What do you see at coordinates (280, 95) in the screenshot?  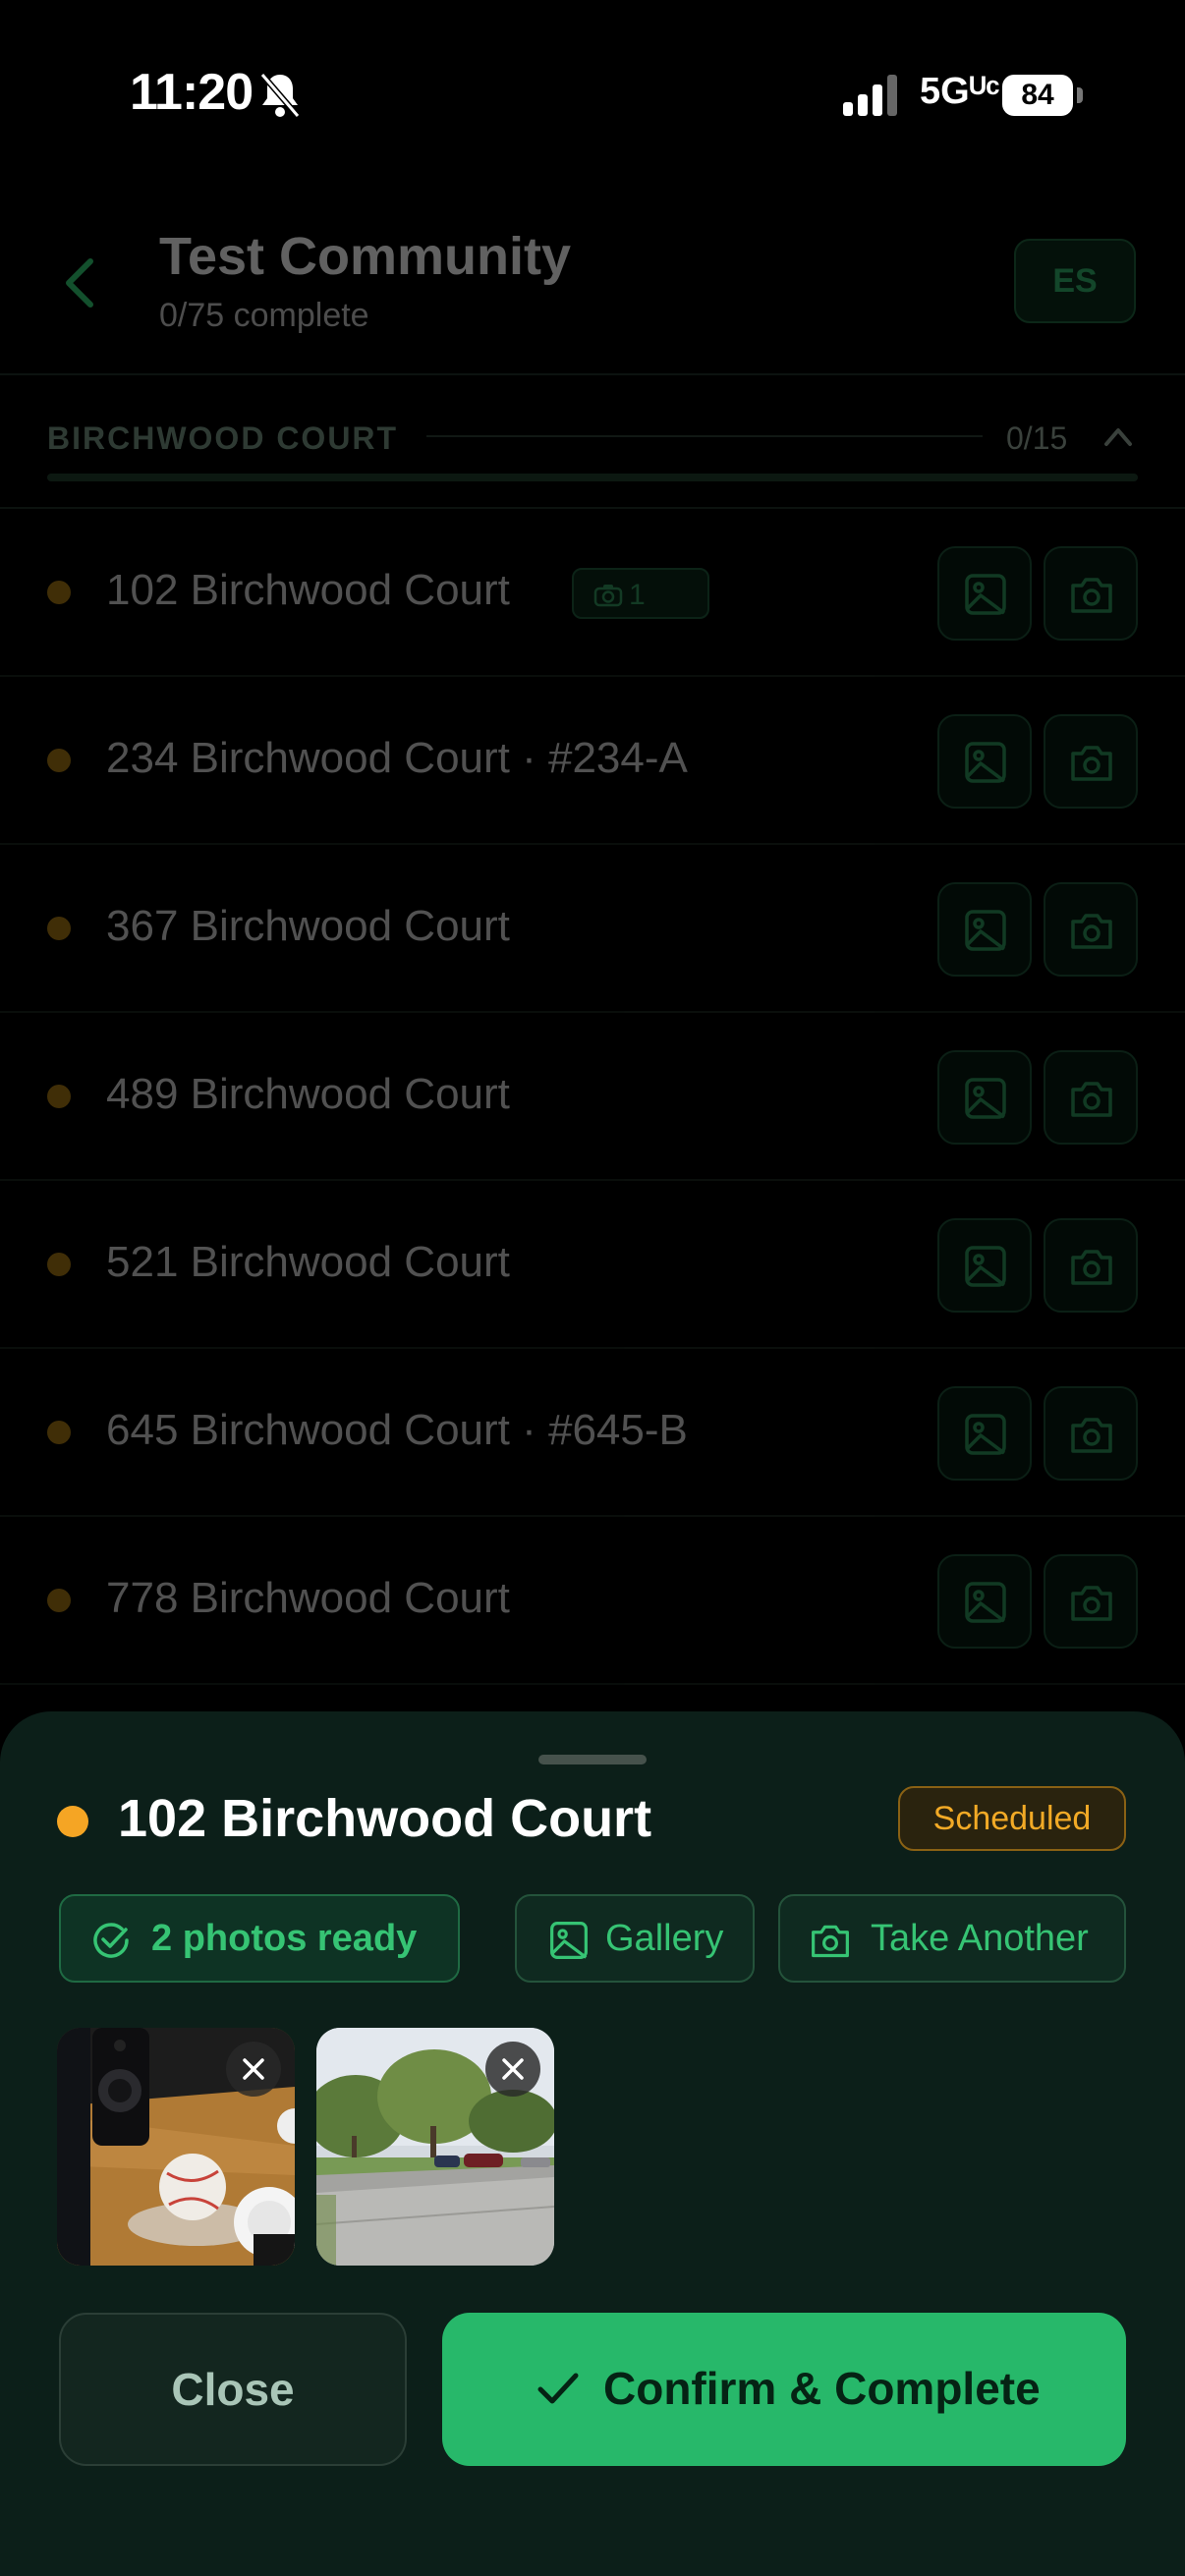 I see `bell-muted-icon` at bounding box center [280, 95].